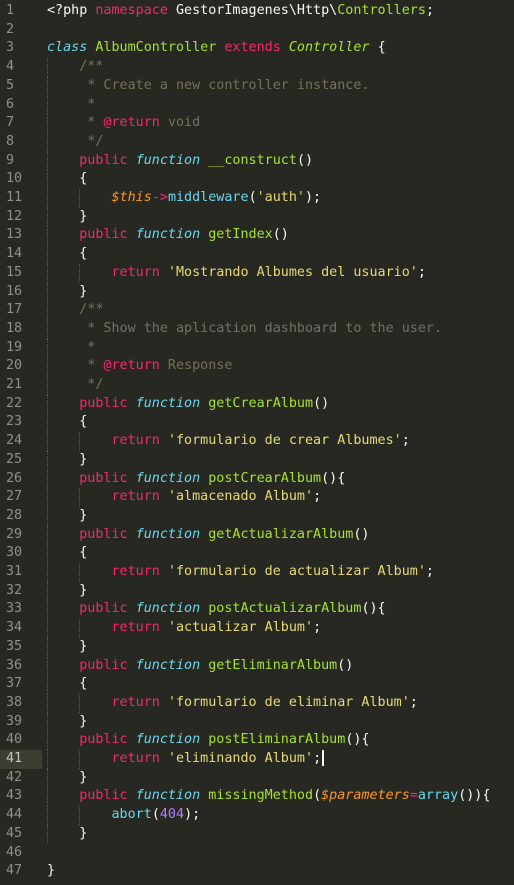 This screenshot has width=514, height=885. What do you see at coordinates (257, 553) in the screenshot?
I see `code-line: 30 {` at bounding box center [257, 553].